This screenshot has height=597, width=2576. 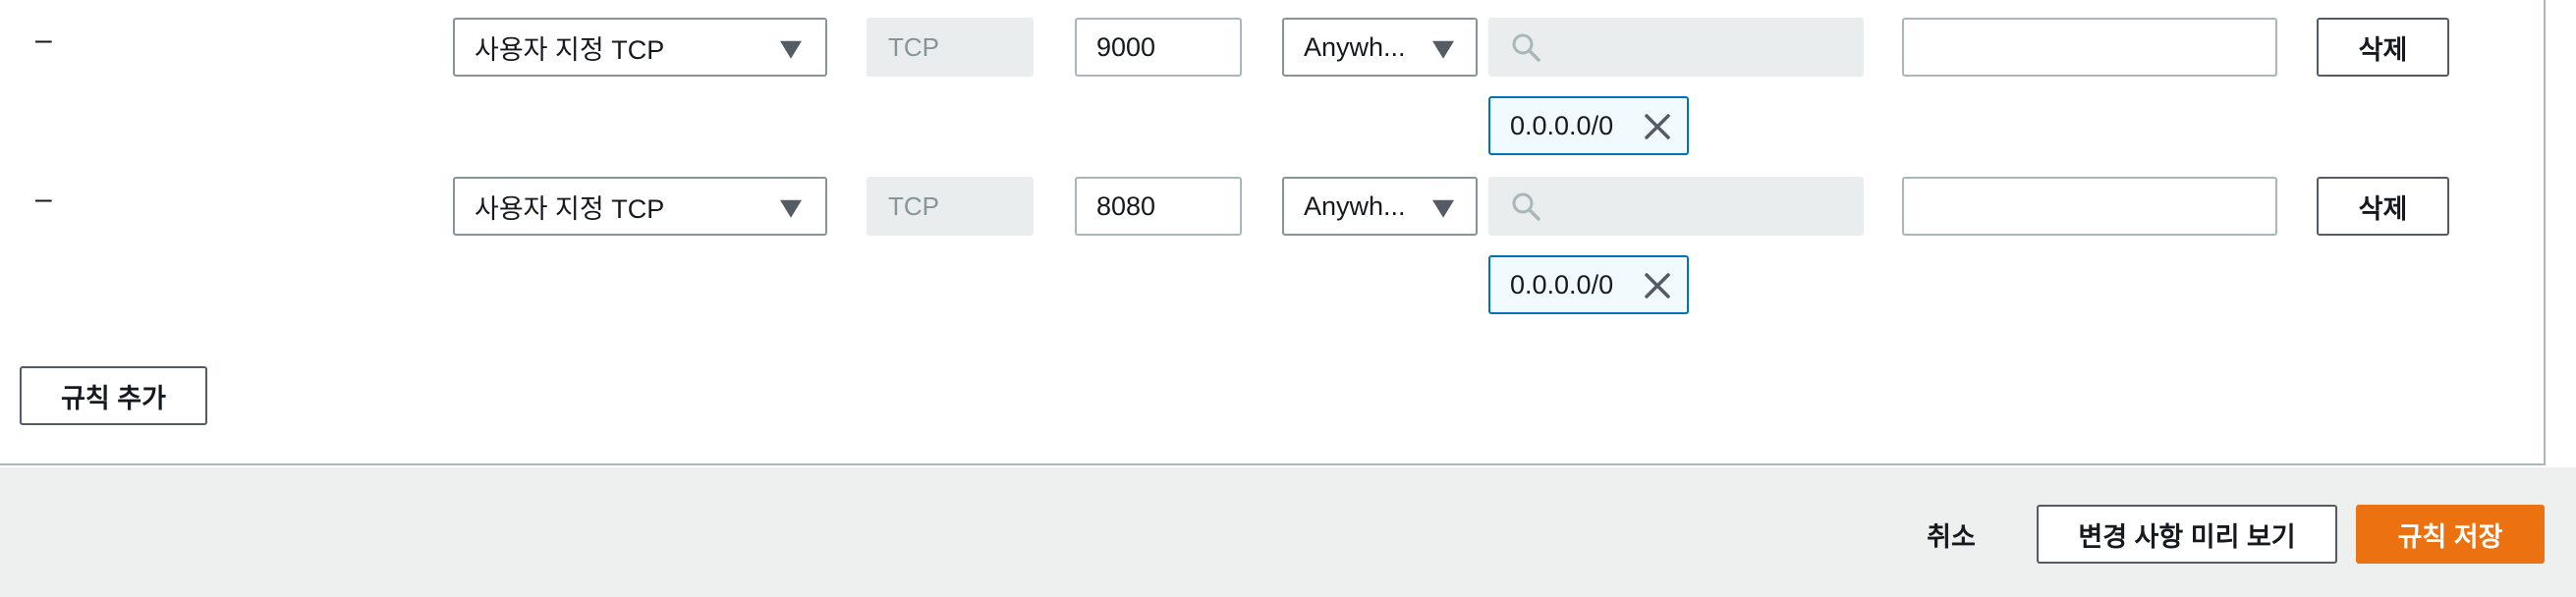 I want to click on save-rules-button: 규칙 저장, so click(x=2450, y=534).